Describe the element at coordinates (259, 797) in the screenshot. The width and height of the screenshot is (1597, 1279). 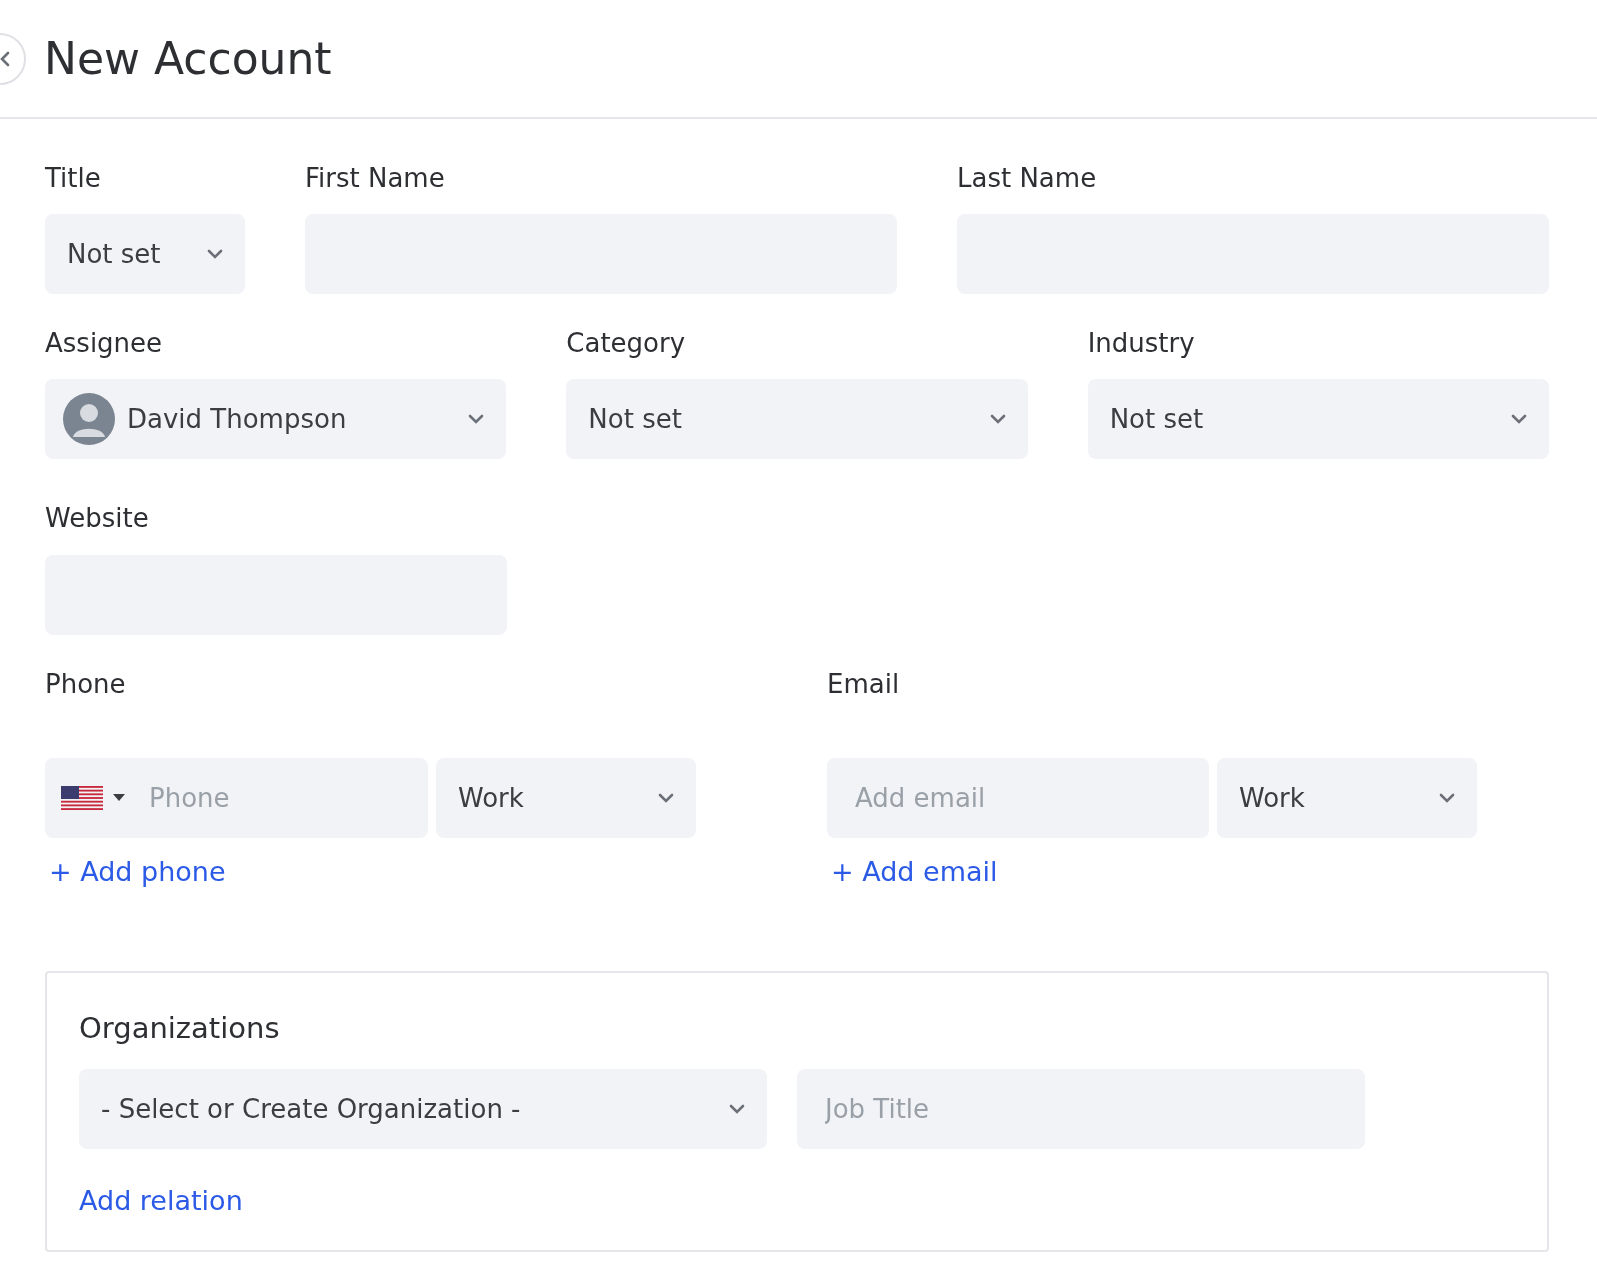
I see `phone-input: Phone` at that location.